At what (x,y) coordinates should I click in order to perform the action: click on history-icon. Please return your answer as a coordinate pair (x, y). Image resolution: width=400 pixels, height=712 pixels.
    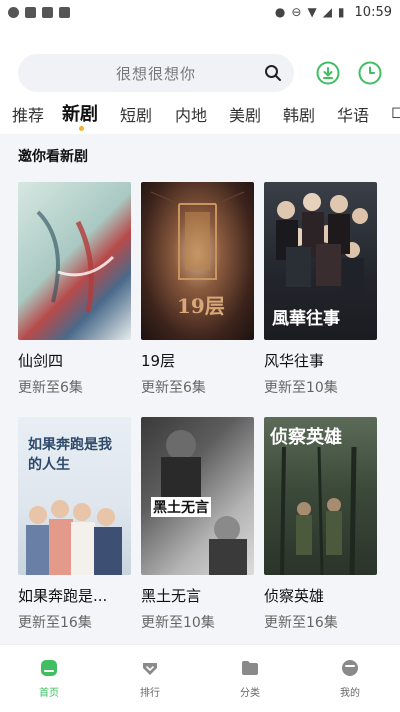
    Looking at the image, I should click on (370, 73).